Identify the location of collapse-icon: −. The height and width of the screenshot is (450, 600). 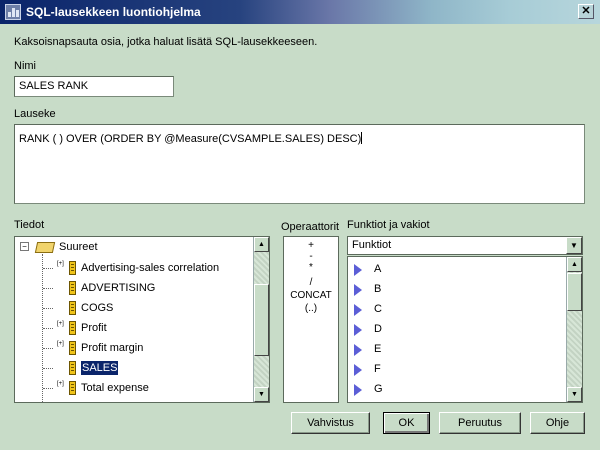
(24, 246).